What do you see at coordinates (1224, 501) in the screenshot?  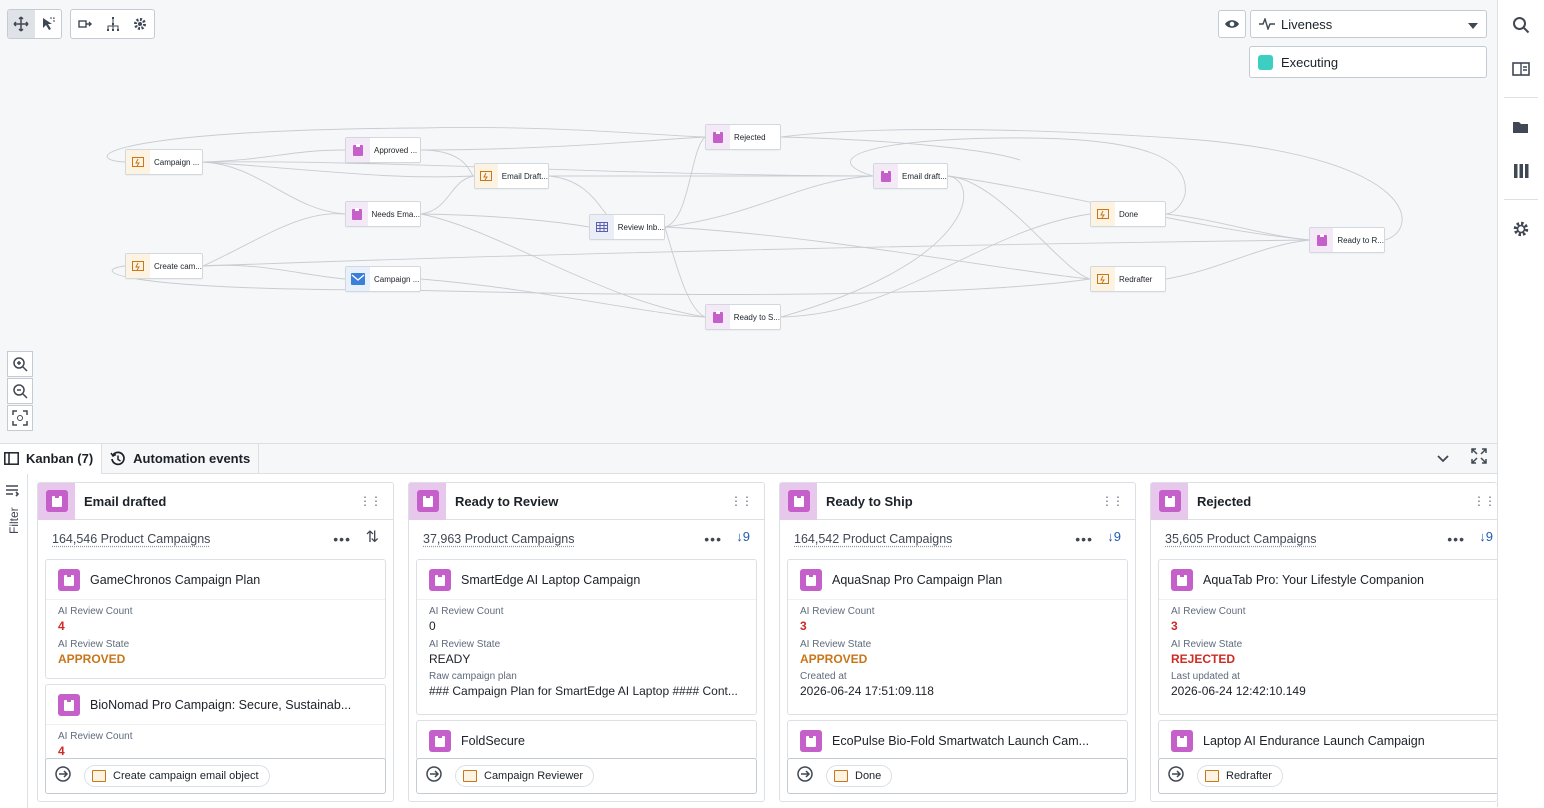 I see `column-title: Rejected` at bounding box center [1224, 501].